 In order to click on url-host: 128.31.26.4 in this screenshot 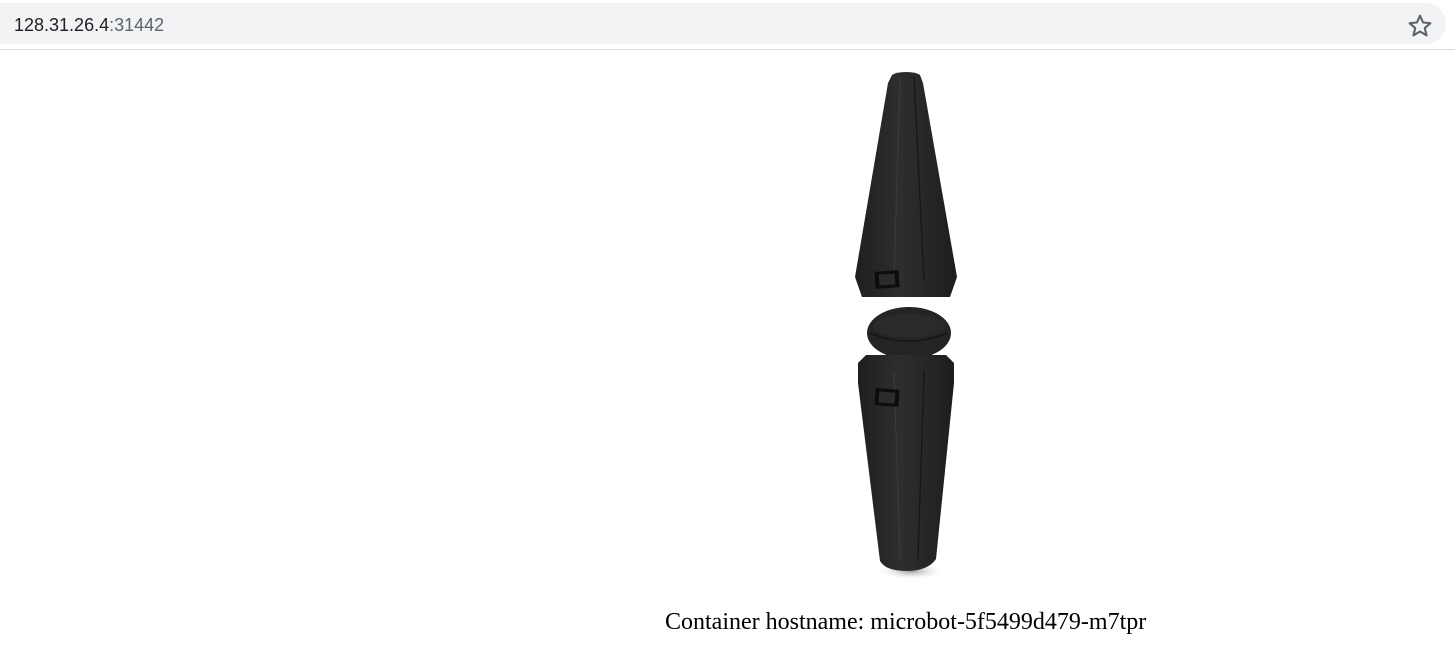, I will do `click(62, 25)`.